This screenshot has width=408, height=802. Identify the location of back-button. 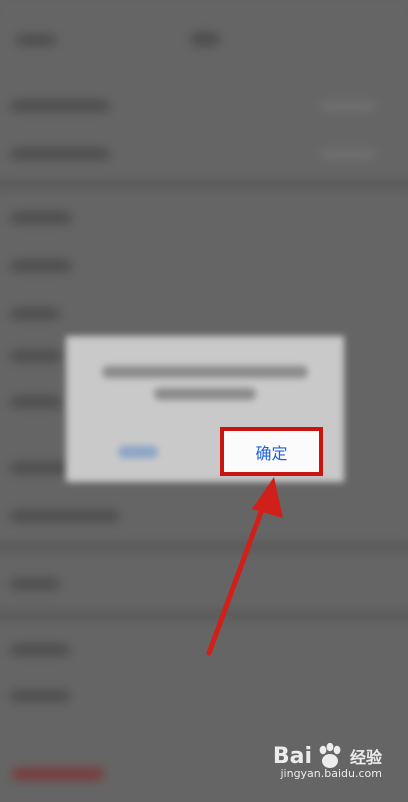
(36, 40).